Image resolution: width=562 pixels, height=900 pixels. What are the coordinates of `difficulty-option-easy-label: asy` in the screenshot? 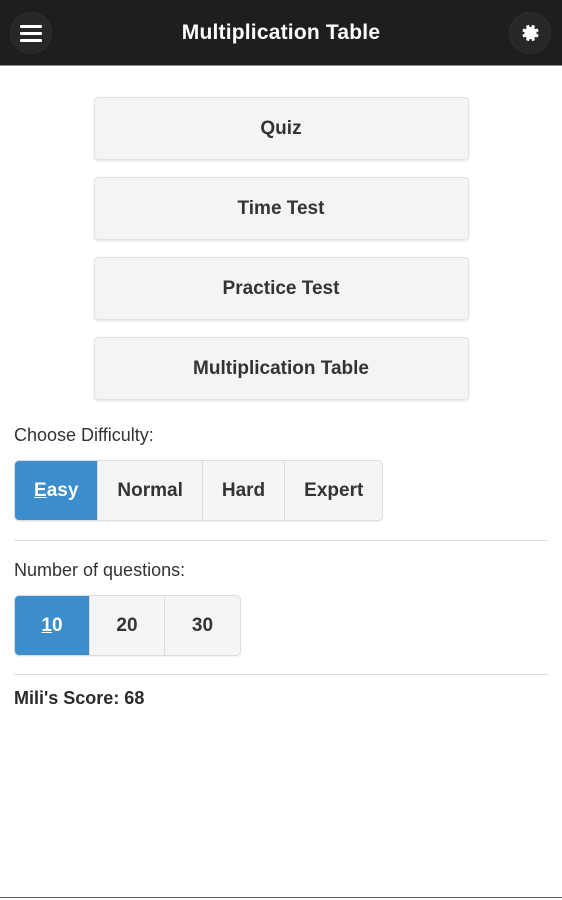 It's located at (62, 490).